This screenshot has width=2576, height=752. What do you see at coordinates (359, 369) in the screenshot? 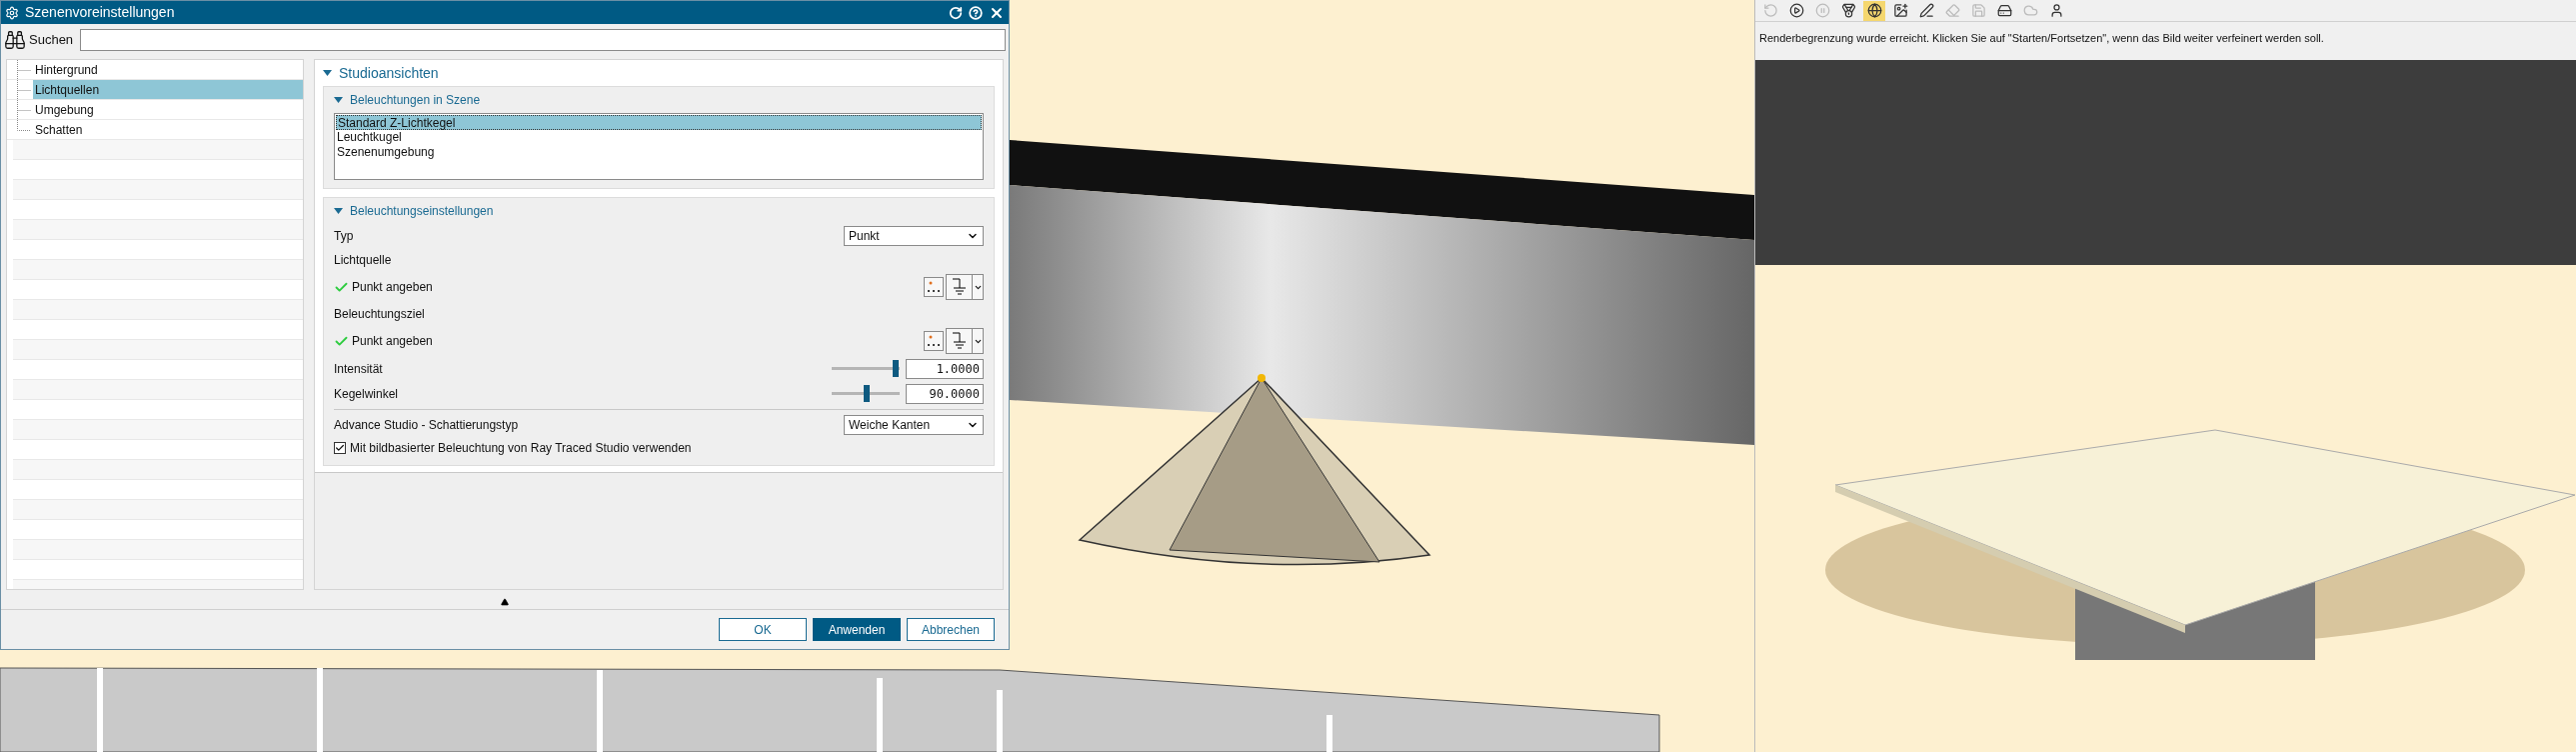
I see `setting-label: Intensität` at bounding box center [359, 369].